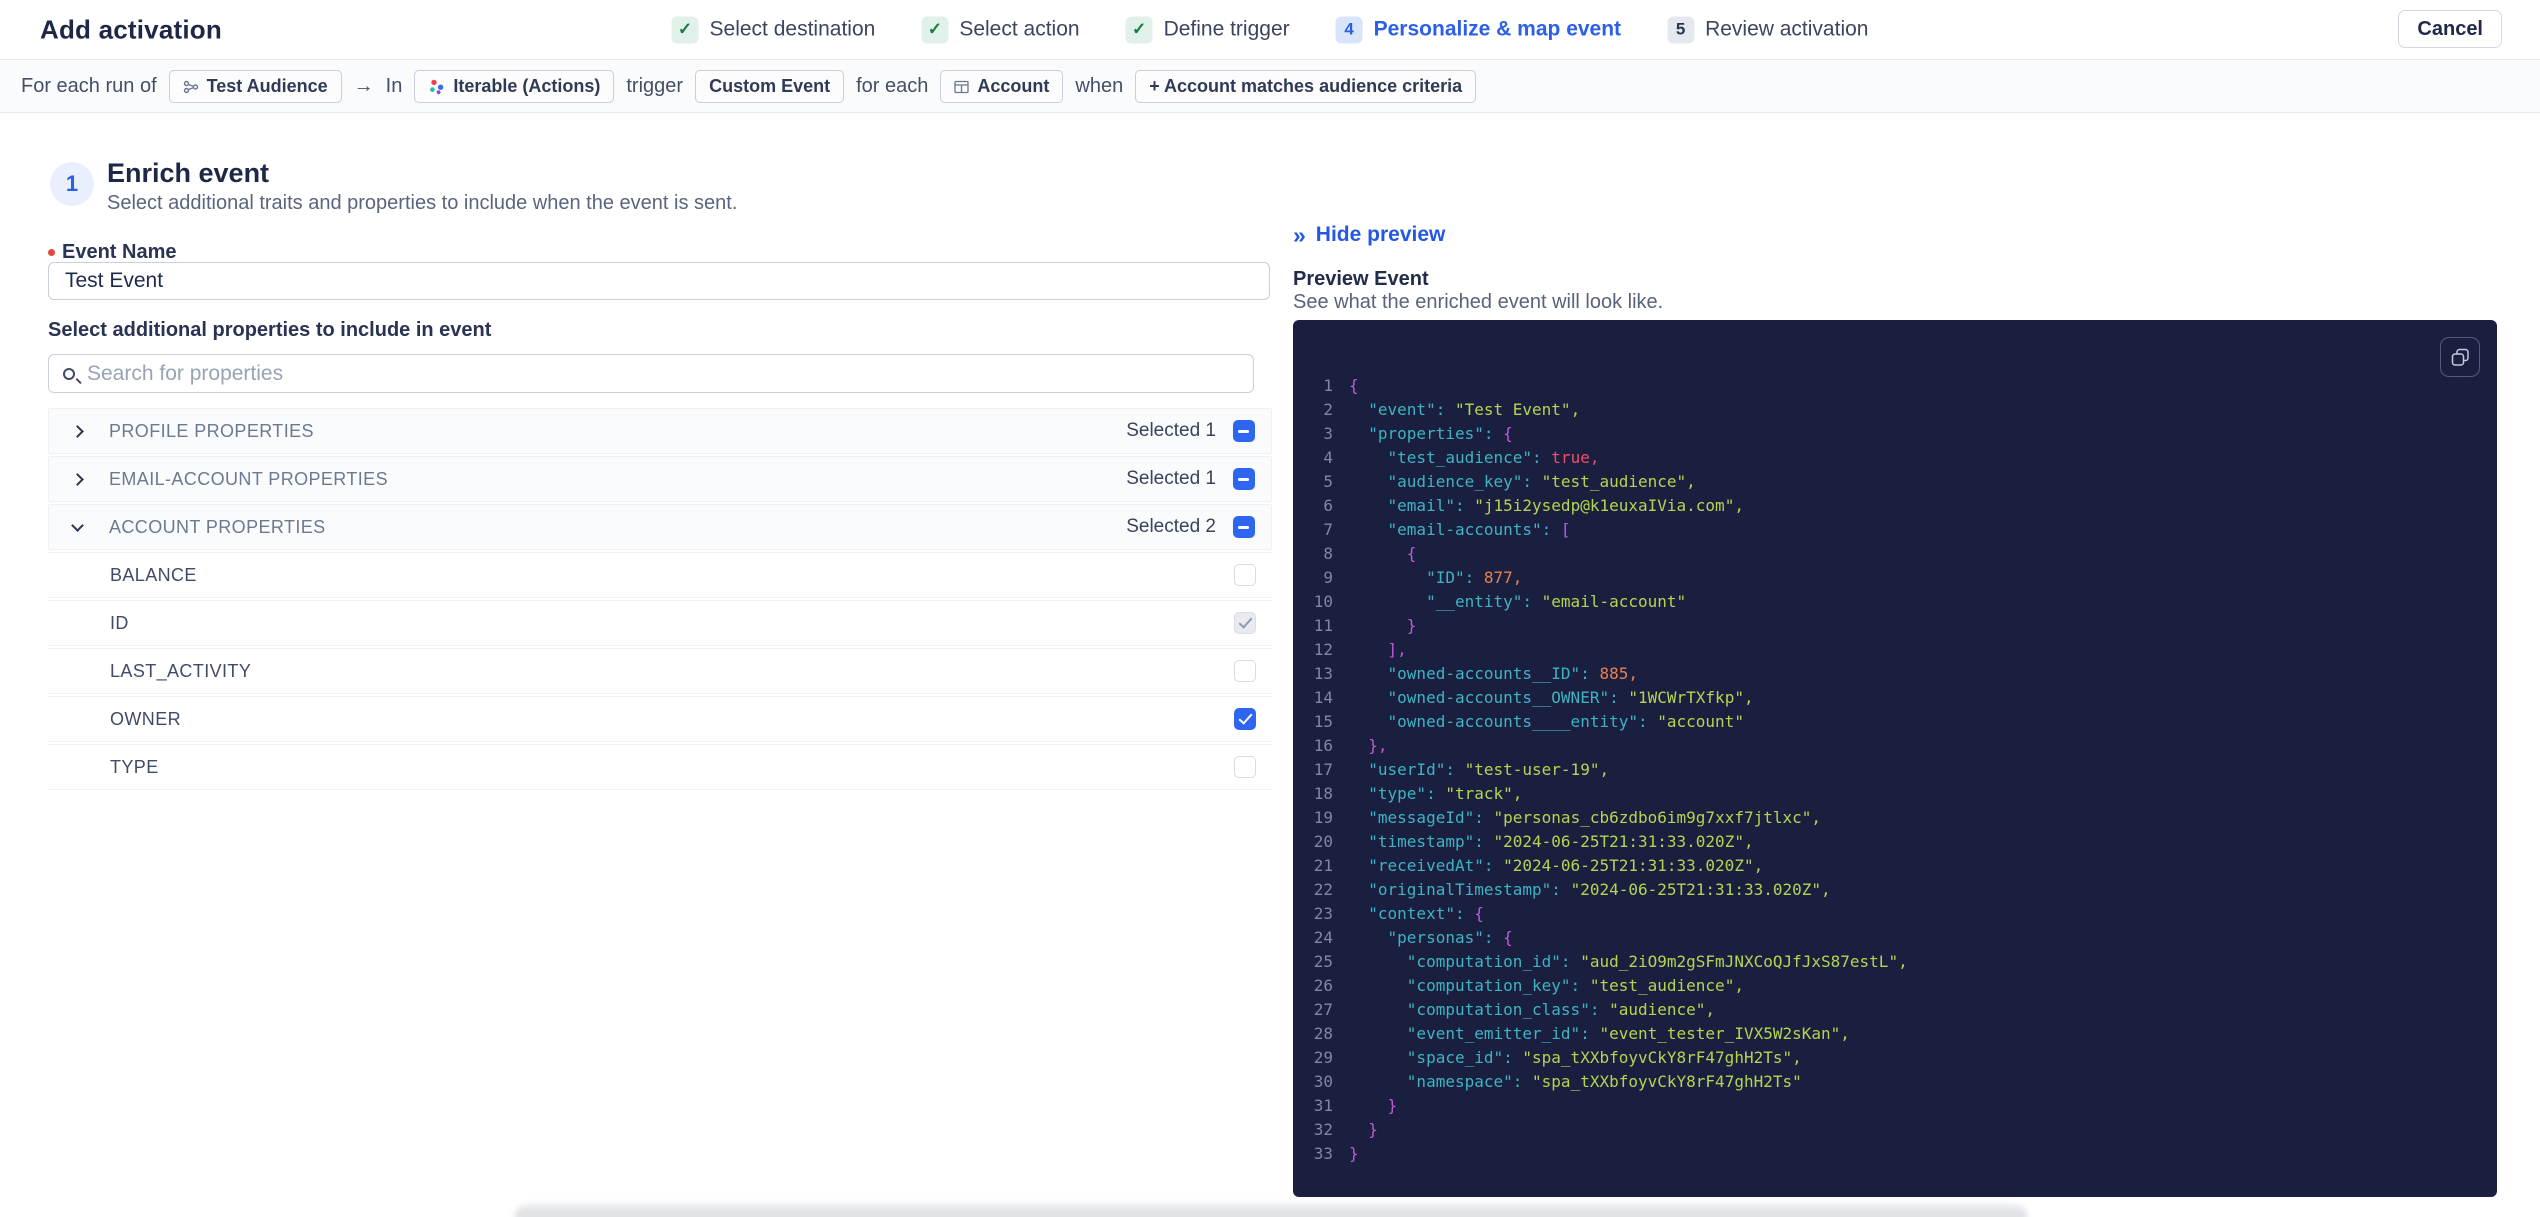  What do you see at coordinates (1565, 529) in the screenshot?
I see `code-value-token: [` at bounding box center [1565, 529].